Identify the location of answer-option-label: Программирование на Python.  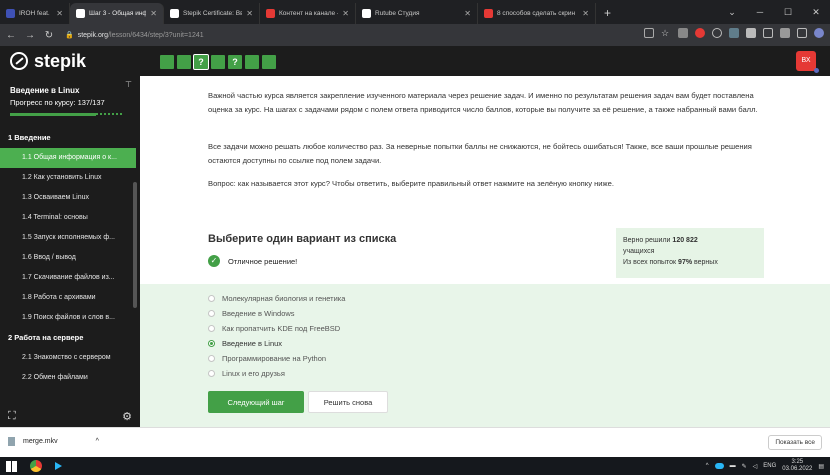
(274, 358).